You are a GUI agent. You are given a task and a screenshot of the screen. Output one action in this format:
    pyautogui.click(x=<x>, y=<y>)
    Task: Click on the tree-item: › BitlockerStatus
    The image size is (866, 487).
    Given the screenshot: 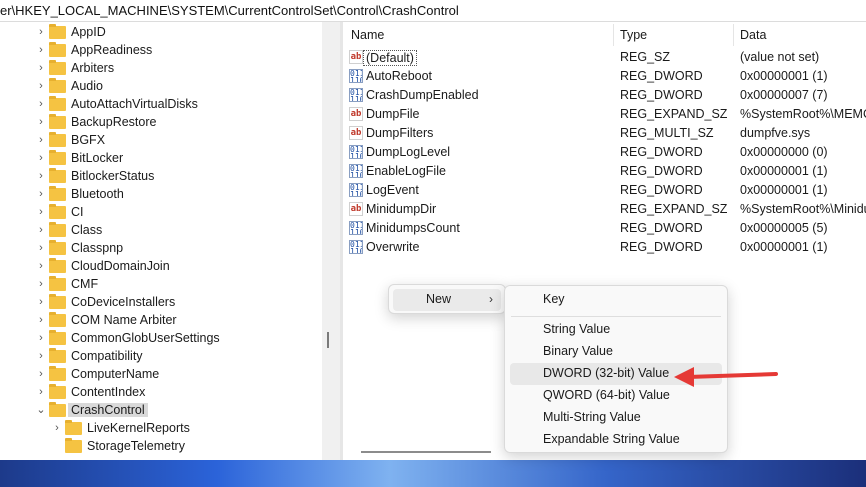 What is the action you would take?
    pyautogui.click(x=161, y=177)
    